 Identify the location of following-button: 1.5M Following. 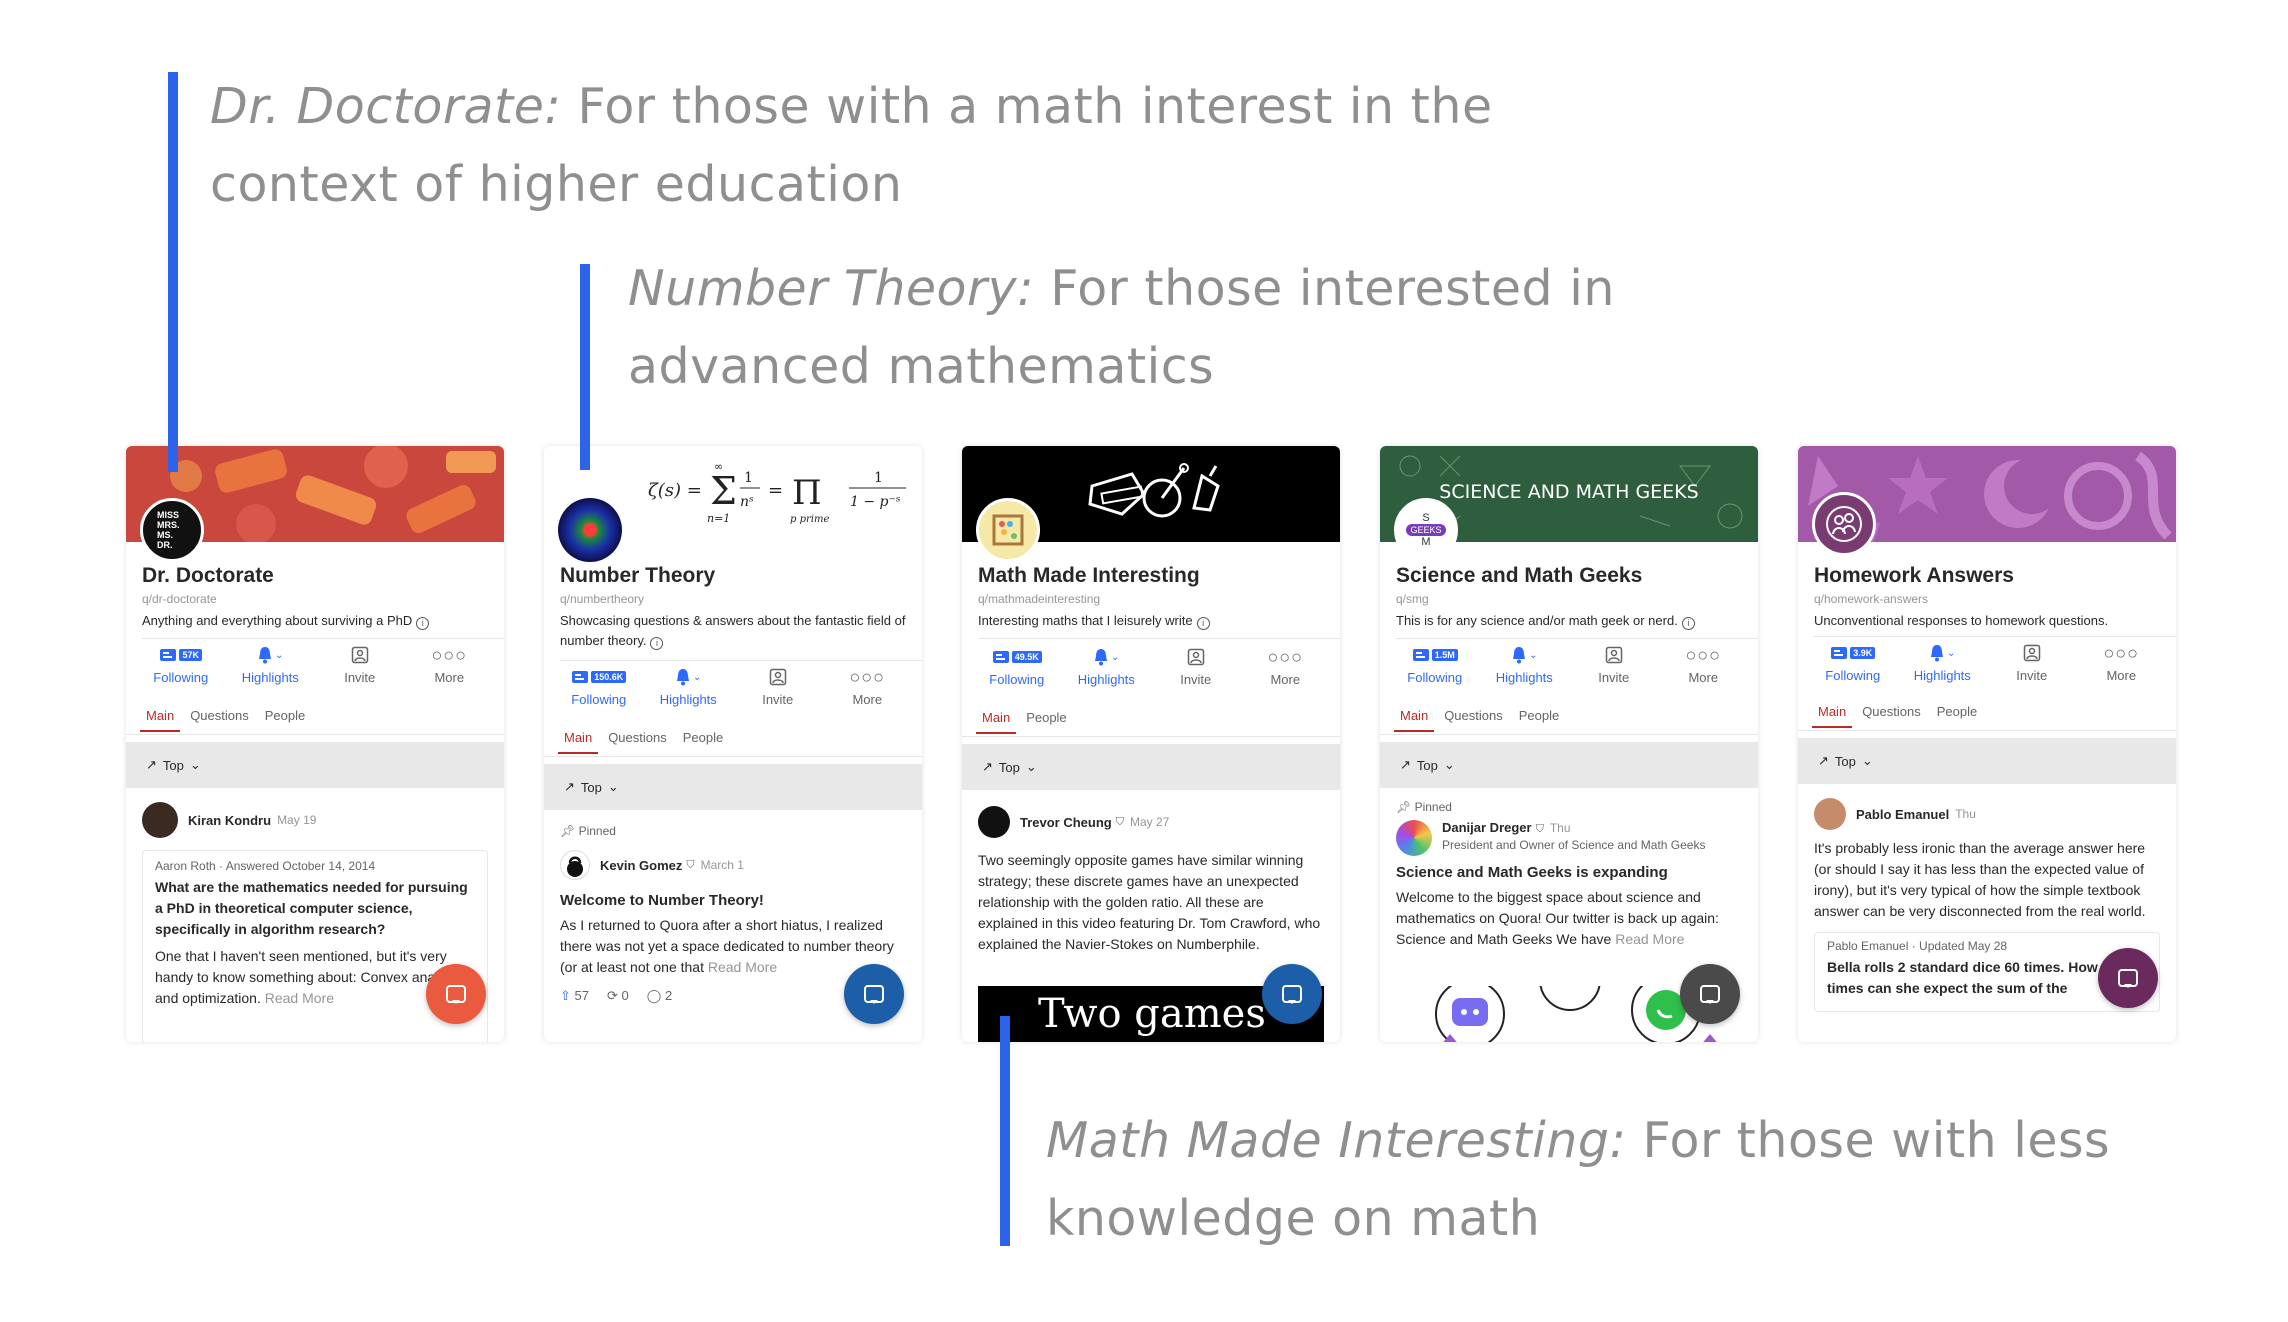
(1435, 666).